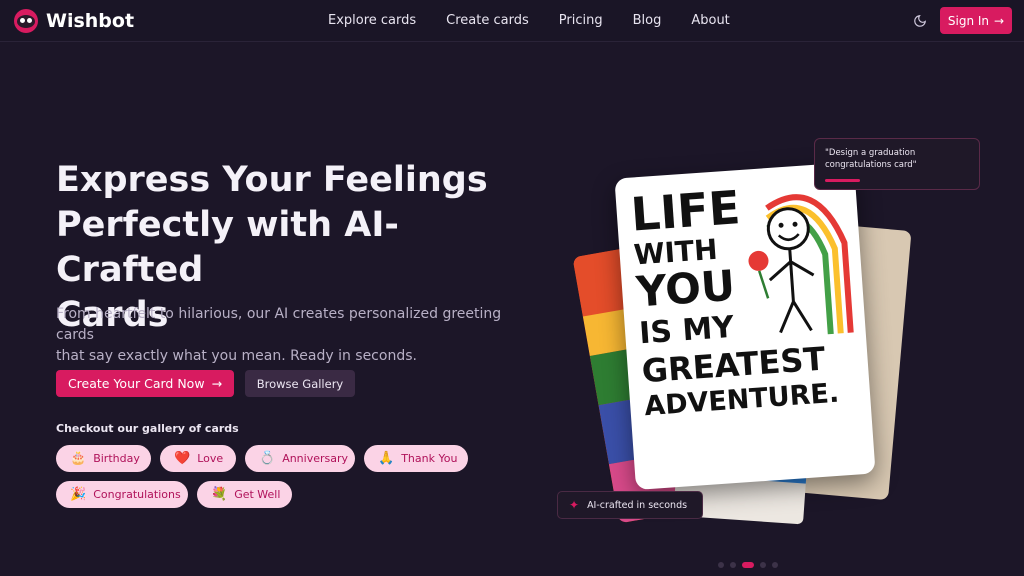 The height and width of the screenshot is (576, 1024). Describe the element at coordinates (745, 326) in the screenshot. I see `featured-card-image: LIFE WITH YOU IS MY GREATEST ADVENTURE.` at that location.